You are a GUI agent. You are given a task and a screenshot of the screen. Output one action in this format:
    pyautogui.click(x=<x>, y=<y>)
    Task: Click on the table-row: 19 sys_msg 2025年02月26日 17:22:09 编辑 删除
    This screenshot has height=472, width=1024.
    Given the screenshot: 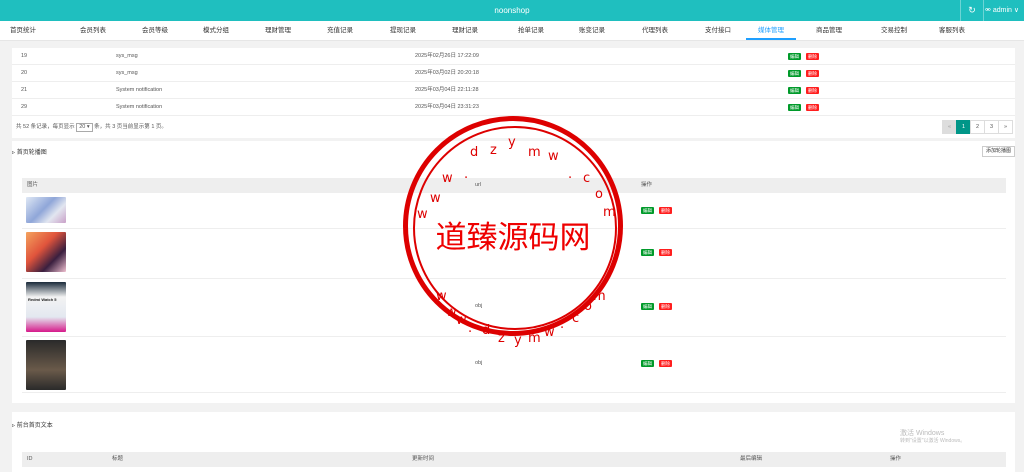 What is the action you would take?
    pyautogui.click(x=513, y=56)
    